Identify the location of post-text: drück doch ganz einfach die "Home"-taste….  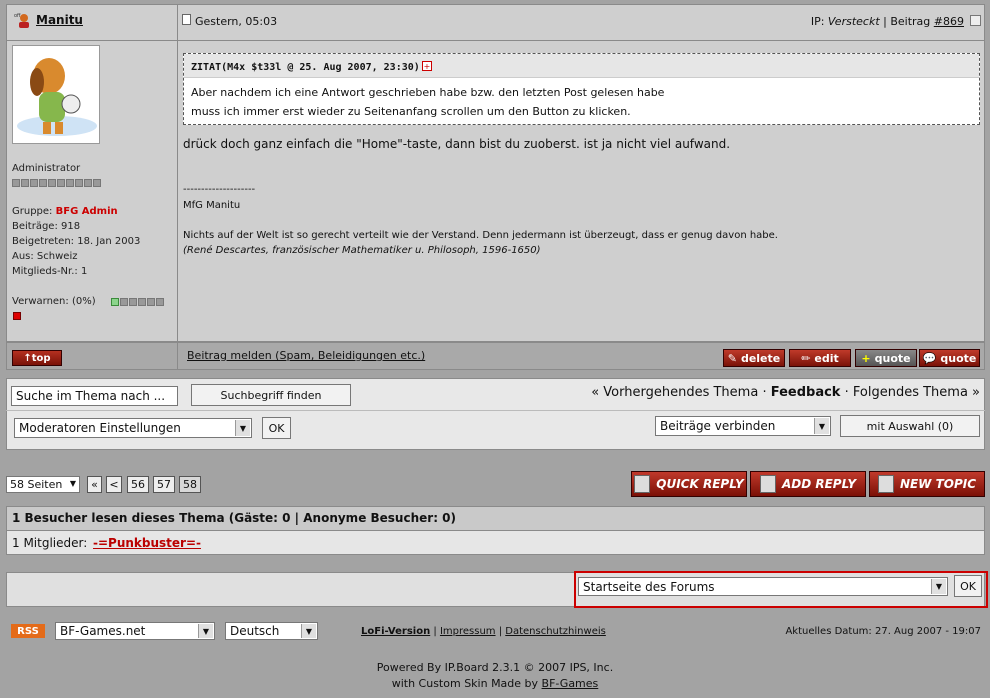
(457, 144).